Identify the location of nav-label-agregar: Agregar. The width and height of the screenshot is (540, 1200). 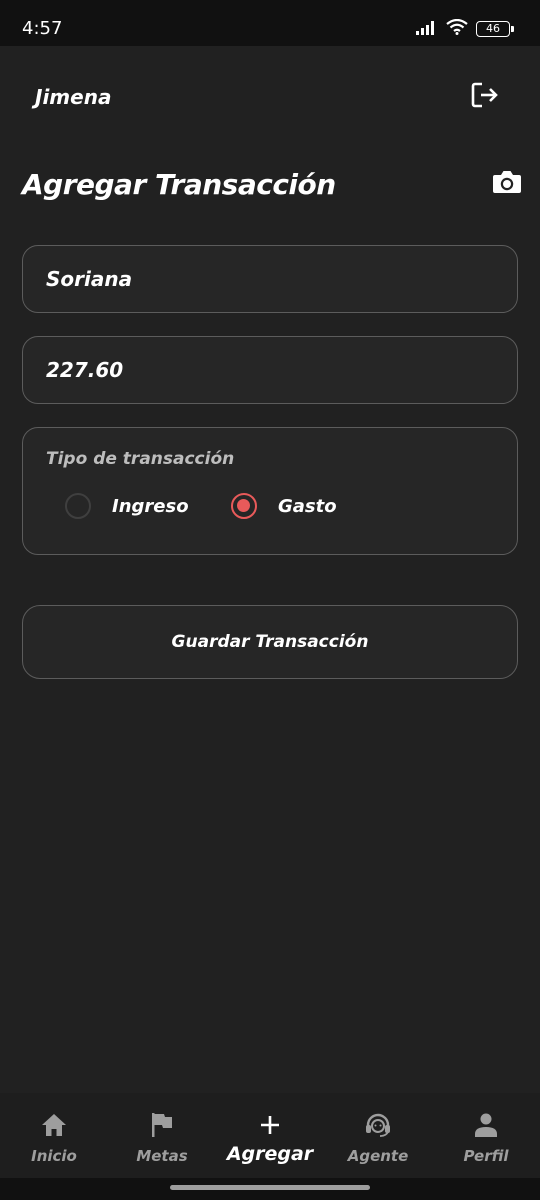
(270, 1154).